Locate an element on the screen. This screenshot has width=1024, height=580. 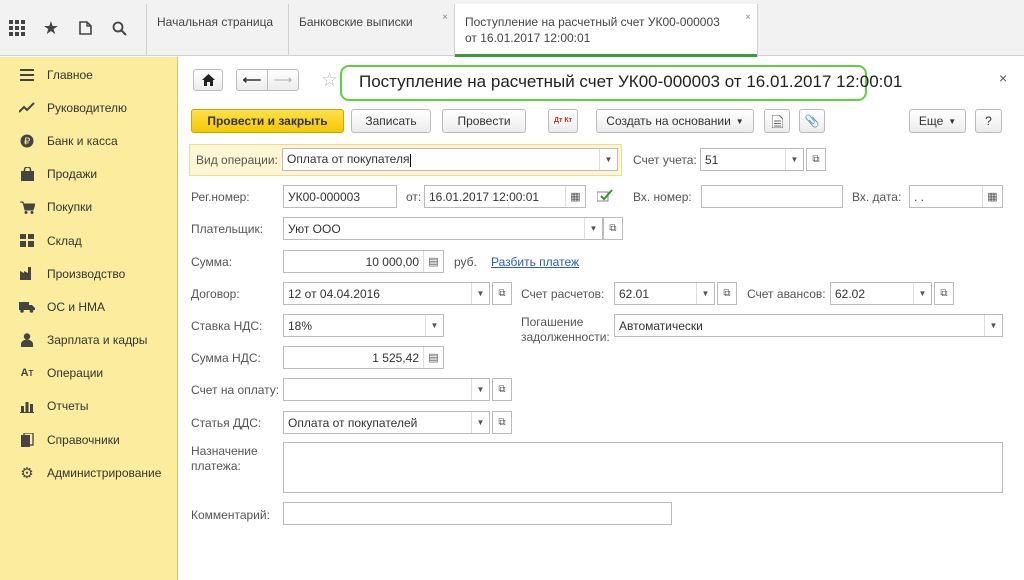
post-button: Провести is located at coordinates (484, 121).